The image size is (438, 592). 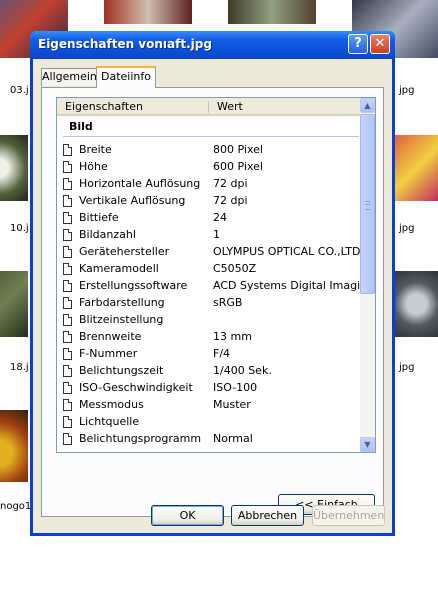 What do you see at coordinates (208, 252) in the screenshot?
I see `table-row: Gerätehersteller OLYMPUS OPTICAL CO.,LTD` at bounding box center [208, 252].